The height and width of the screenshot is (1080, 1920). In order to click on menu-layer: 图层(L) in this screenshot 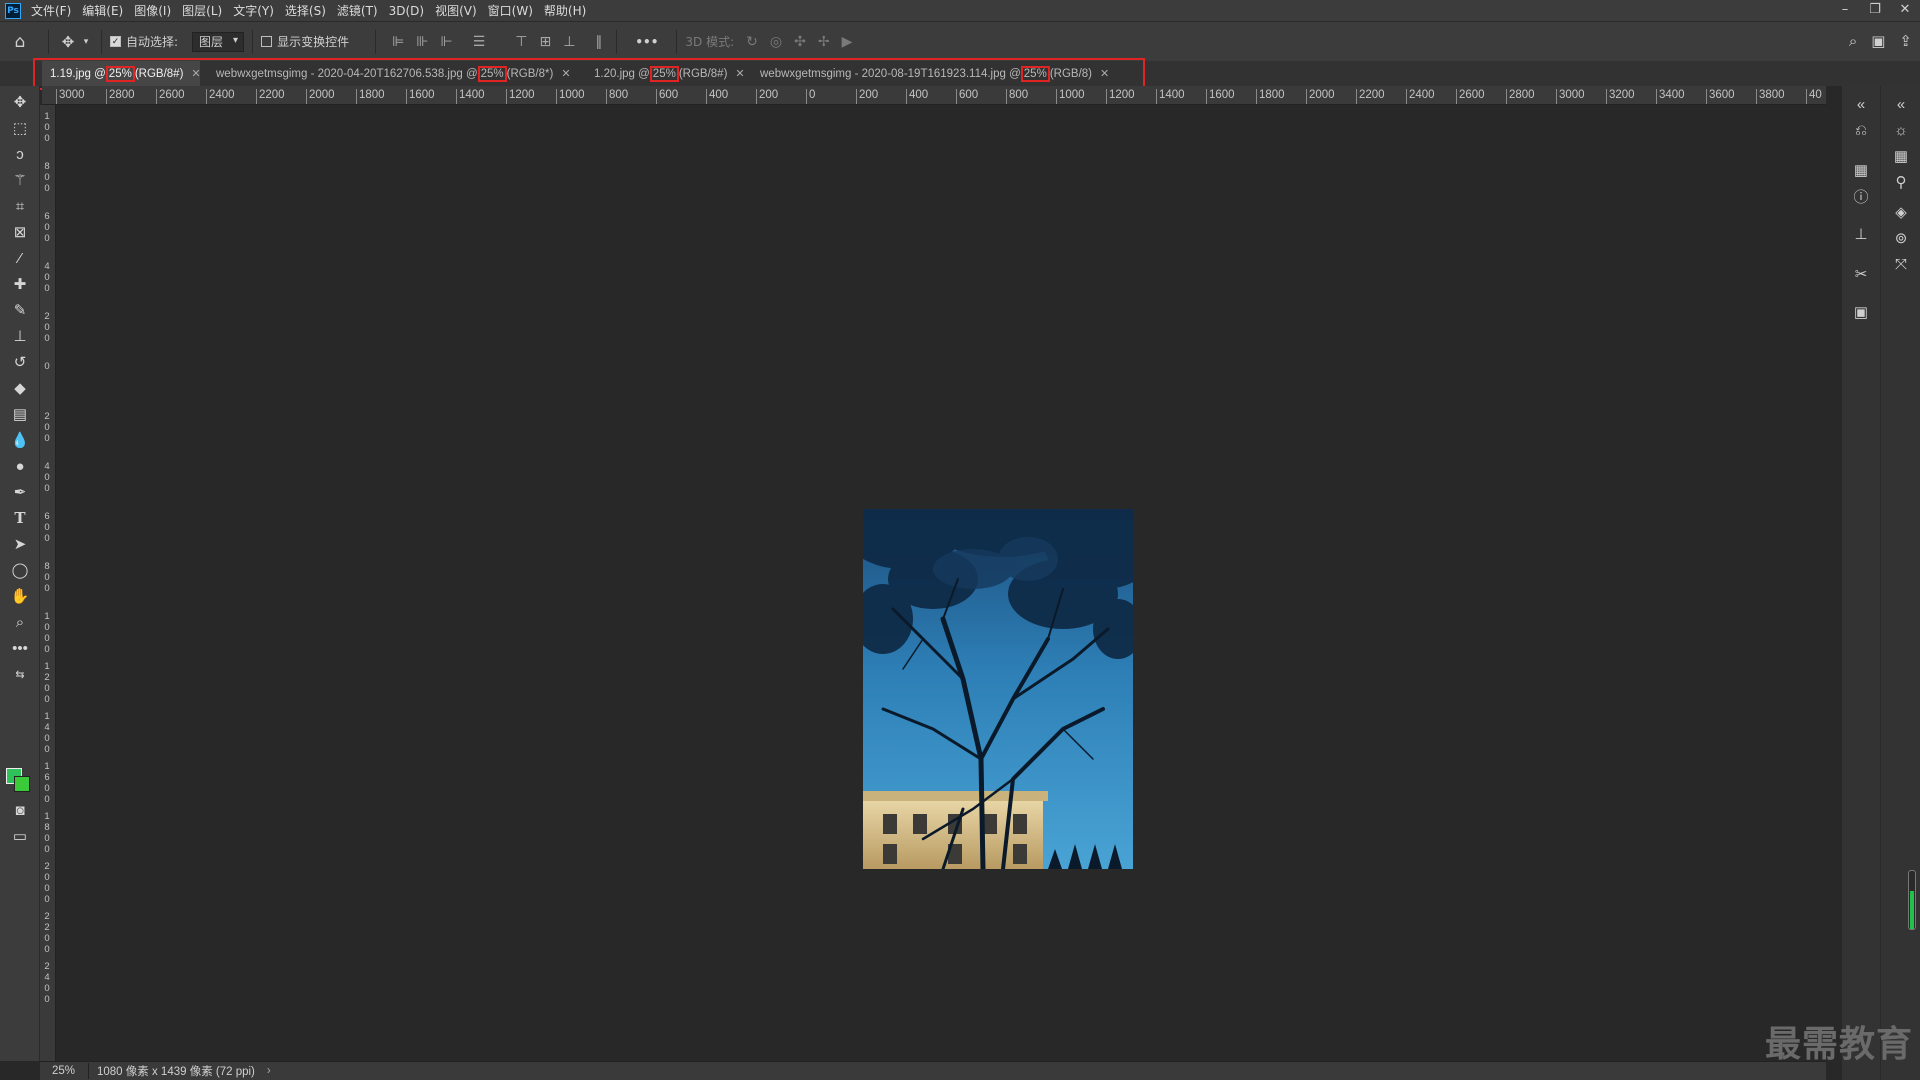, I will do `click(202, 10)`.